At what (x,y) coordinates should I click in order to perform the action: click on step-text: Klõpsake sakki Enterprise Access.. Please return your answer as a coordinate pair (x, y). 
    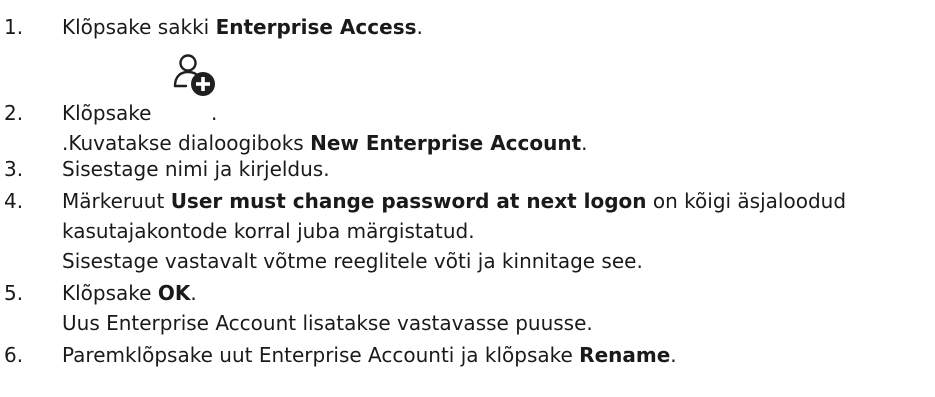
    Looking at the image, I should click on (242, 27).